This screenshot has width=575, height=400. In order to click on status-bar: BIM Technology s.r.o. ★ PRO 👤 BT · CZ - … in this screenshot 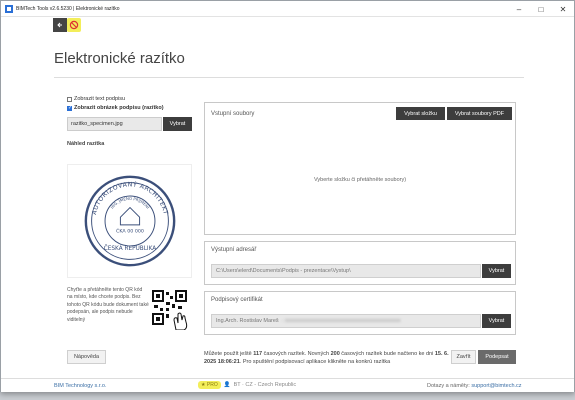, I will do `click(287, 385)`.